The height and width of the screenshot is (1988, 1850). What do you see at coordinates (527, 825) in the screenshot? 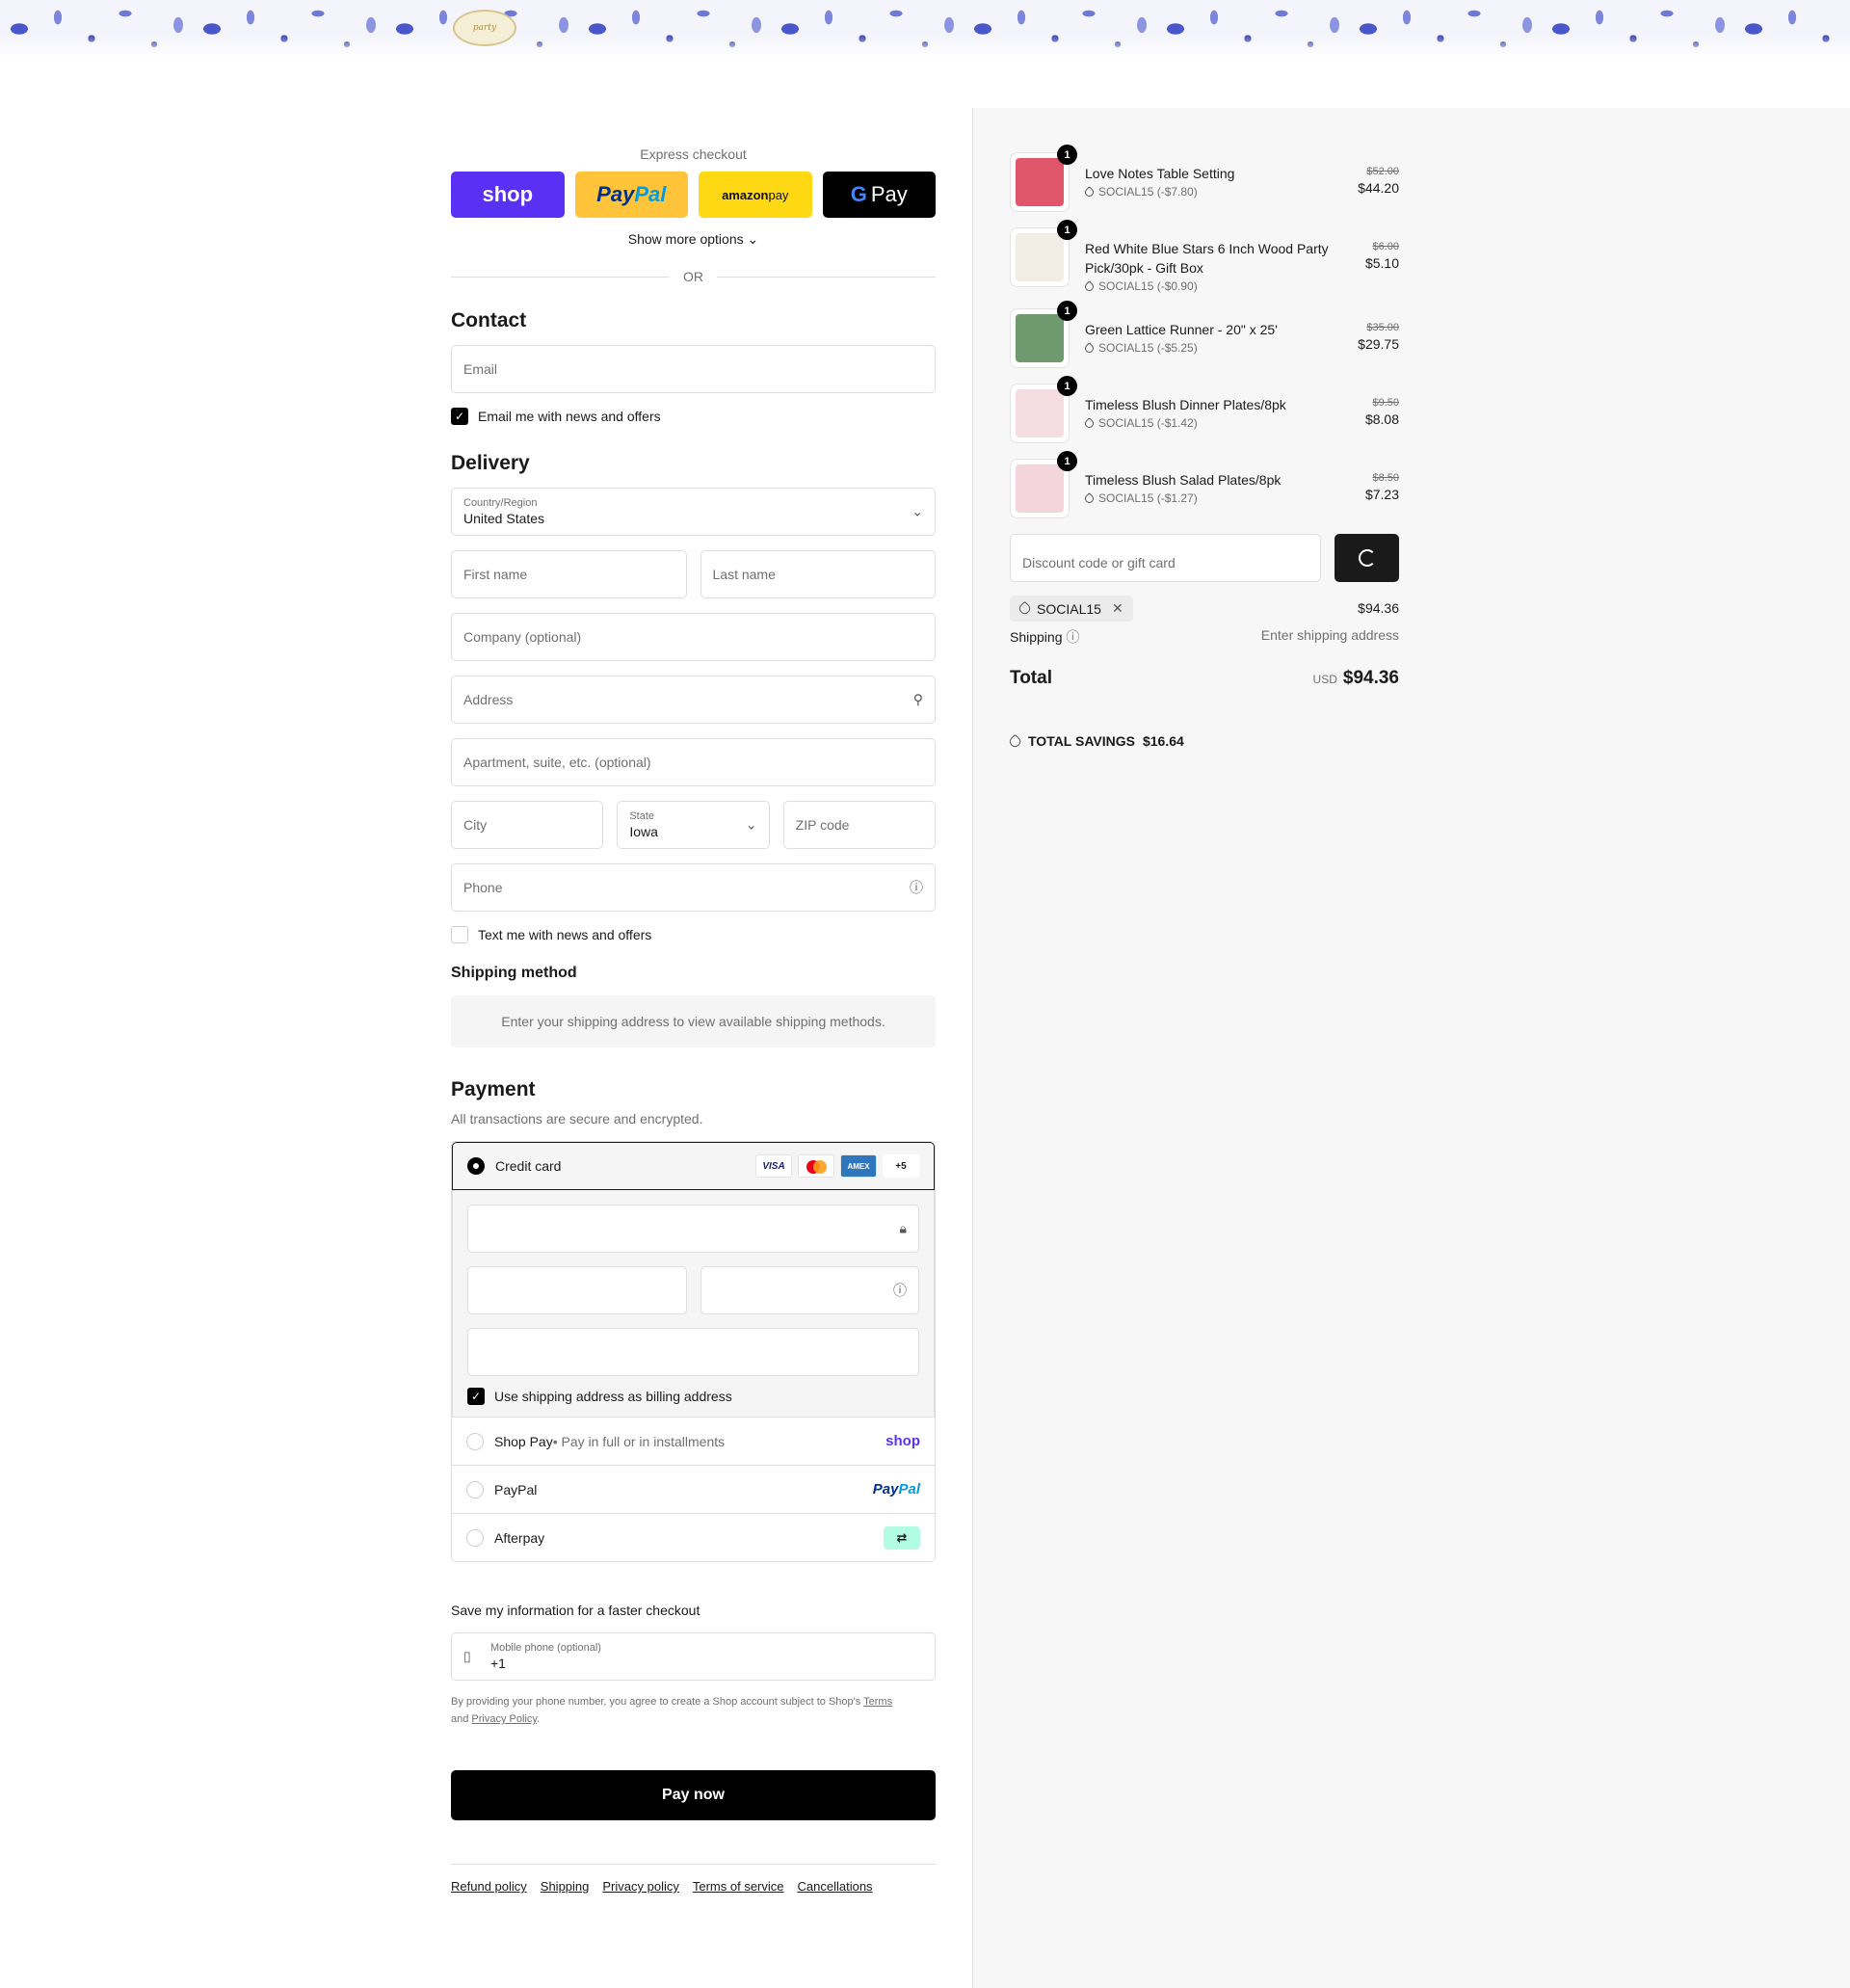
I see `city-field: City` at bounding box center [527, 825].